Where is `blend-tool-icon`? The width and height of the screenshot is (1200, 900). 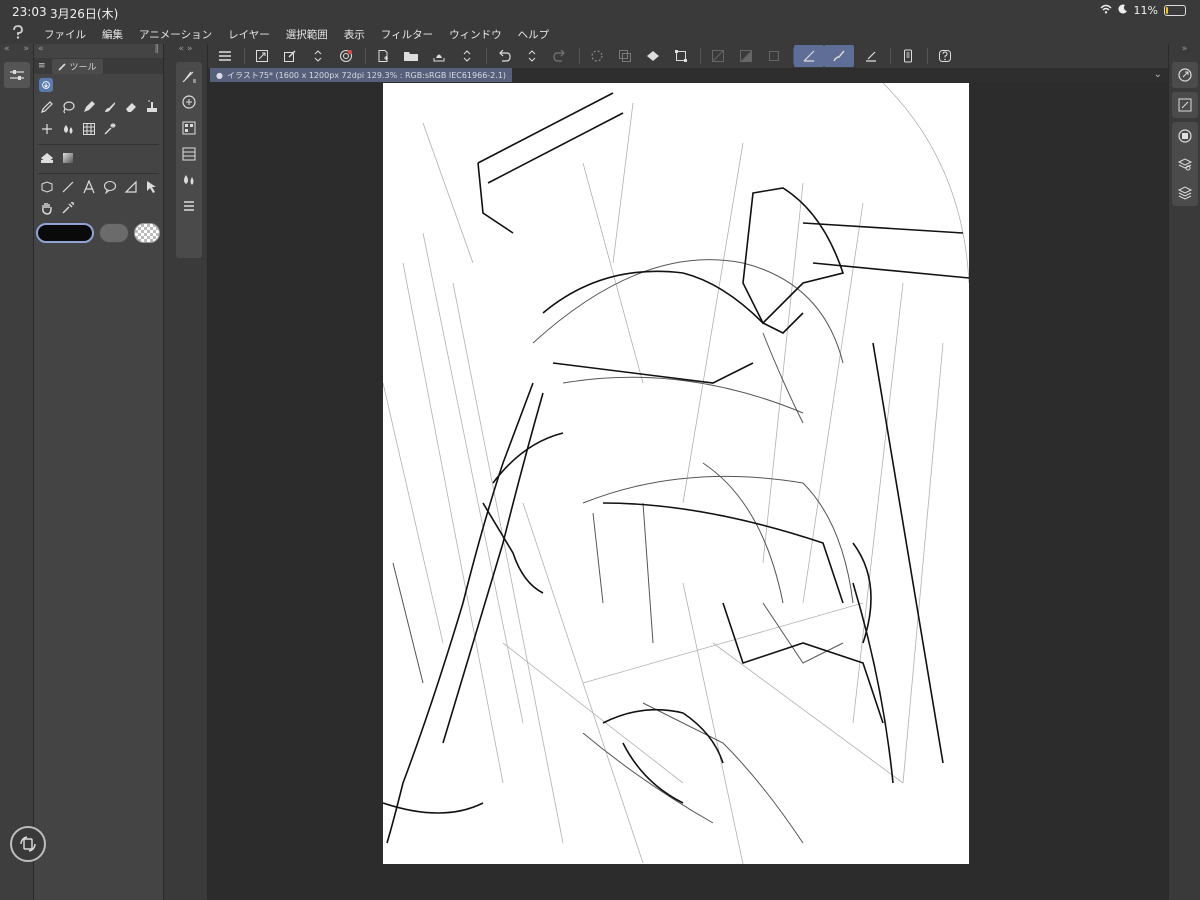 blend-tool-icon is located at coordinates (68, 129).